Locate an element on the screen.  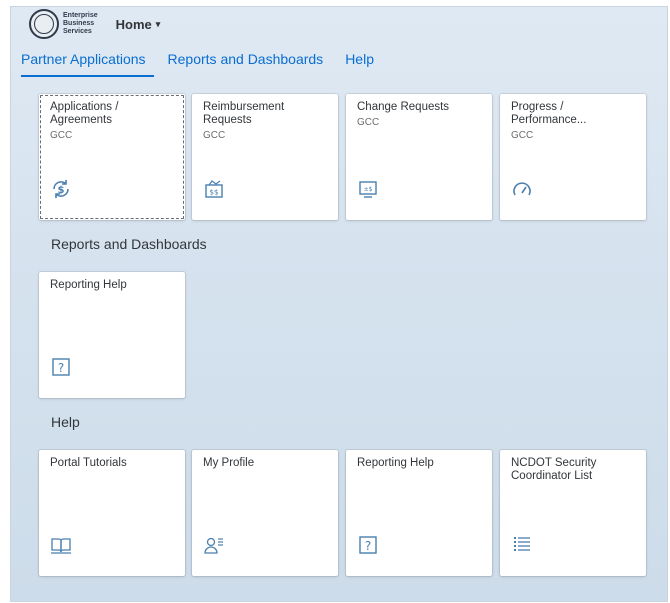
home-menu-button: Home ▾ is located at coordinates (138, 24).